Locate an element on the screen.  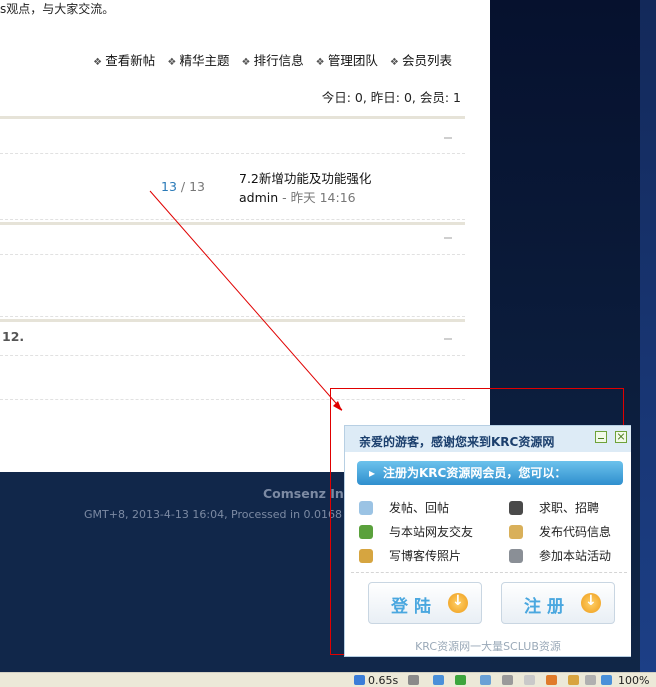
settings-icon is located at coordinates (590, 680).